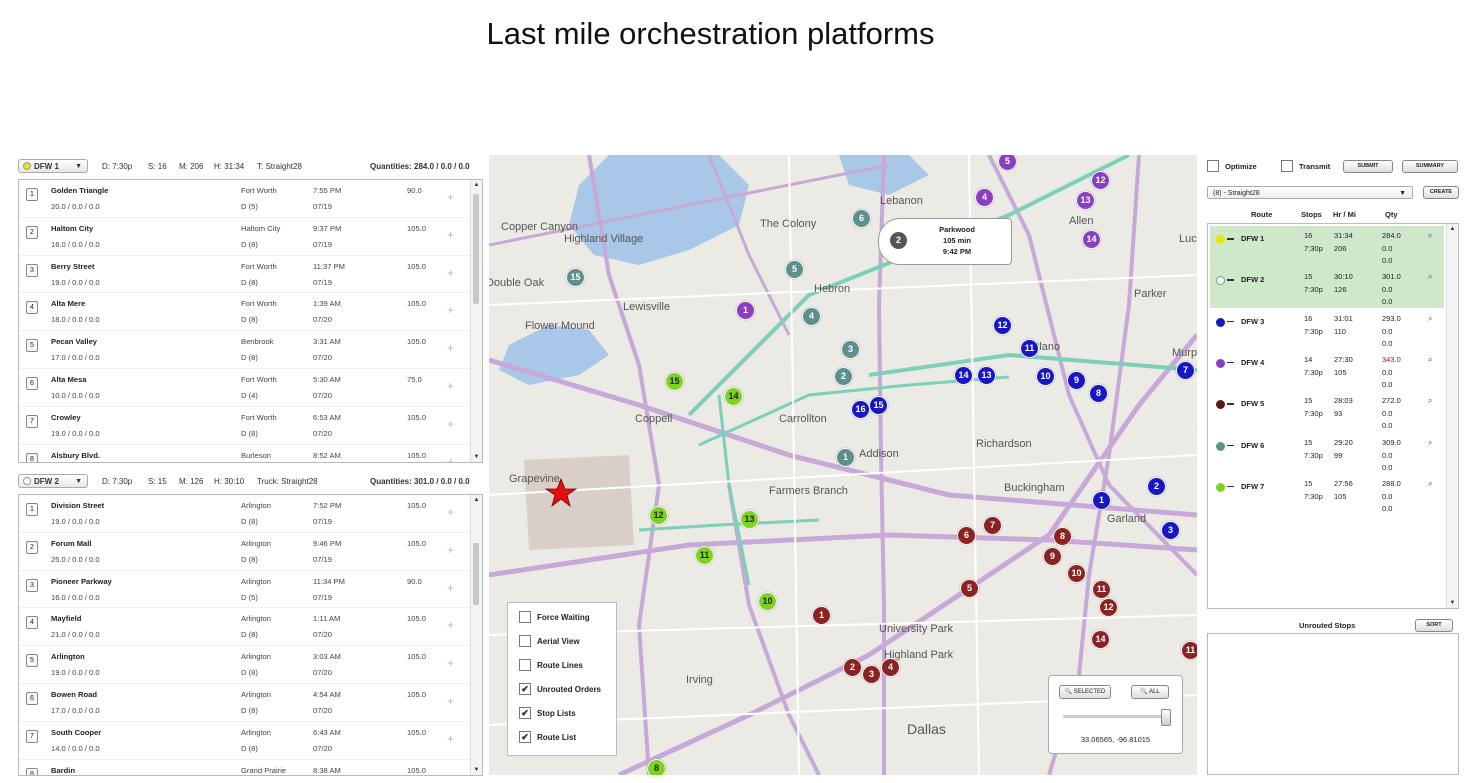 This screenshot has height=783, width=1475. I want to click on route-row: DFW 7 15 7:30p 27:56 105 288.0 0.0 0.0 ⌕, so click(1327, 494).